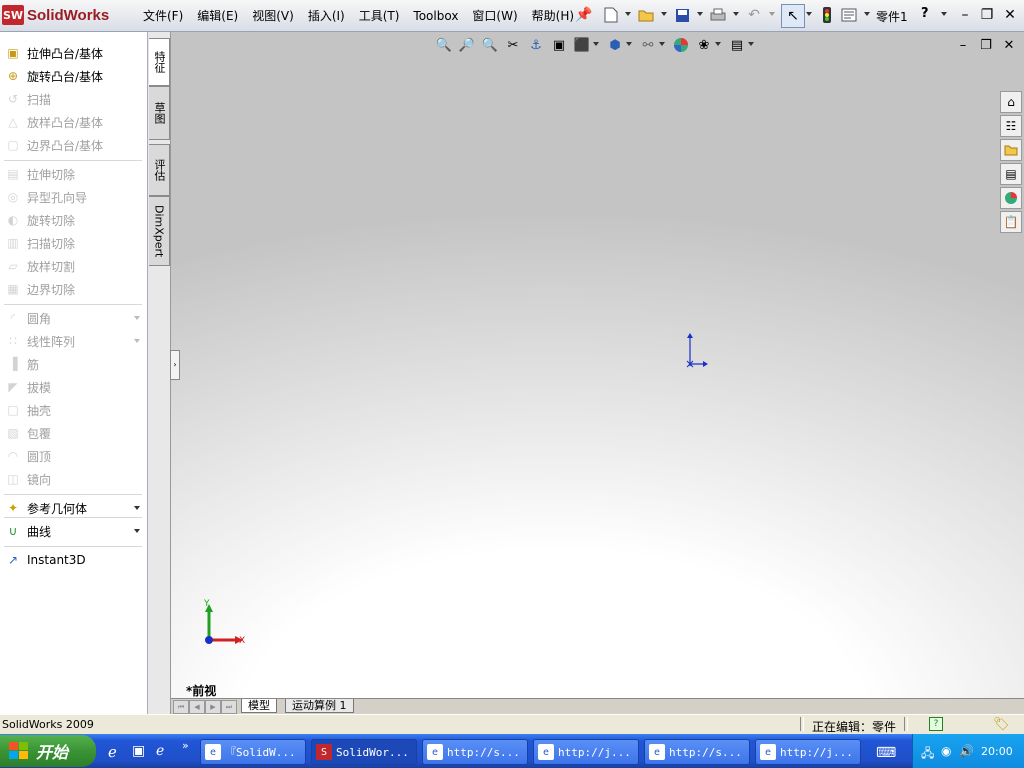 This screenshot has height=768, width=1024. I want to click on panel-collapse-handle: ›, so click(175, 365).